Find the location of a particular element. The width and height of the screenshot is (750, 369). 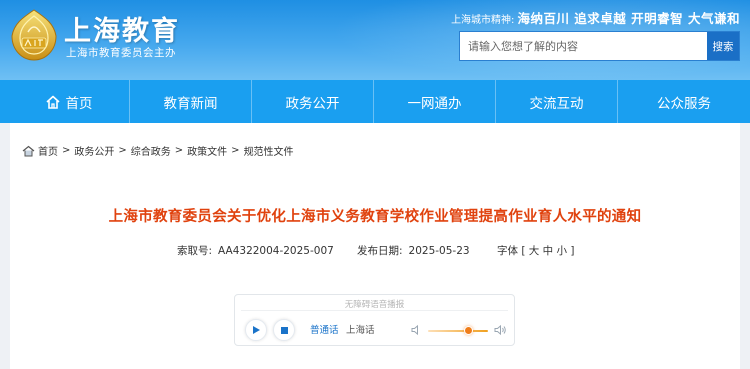

nav-item-government-affairs: 政务公开 is located at coordinates (313, 101).